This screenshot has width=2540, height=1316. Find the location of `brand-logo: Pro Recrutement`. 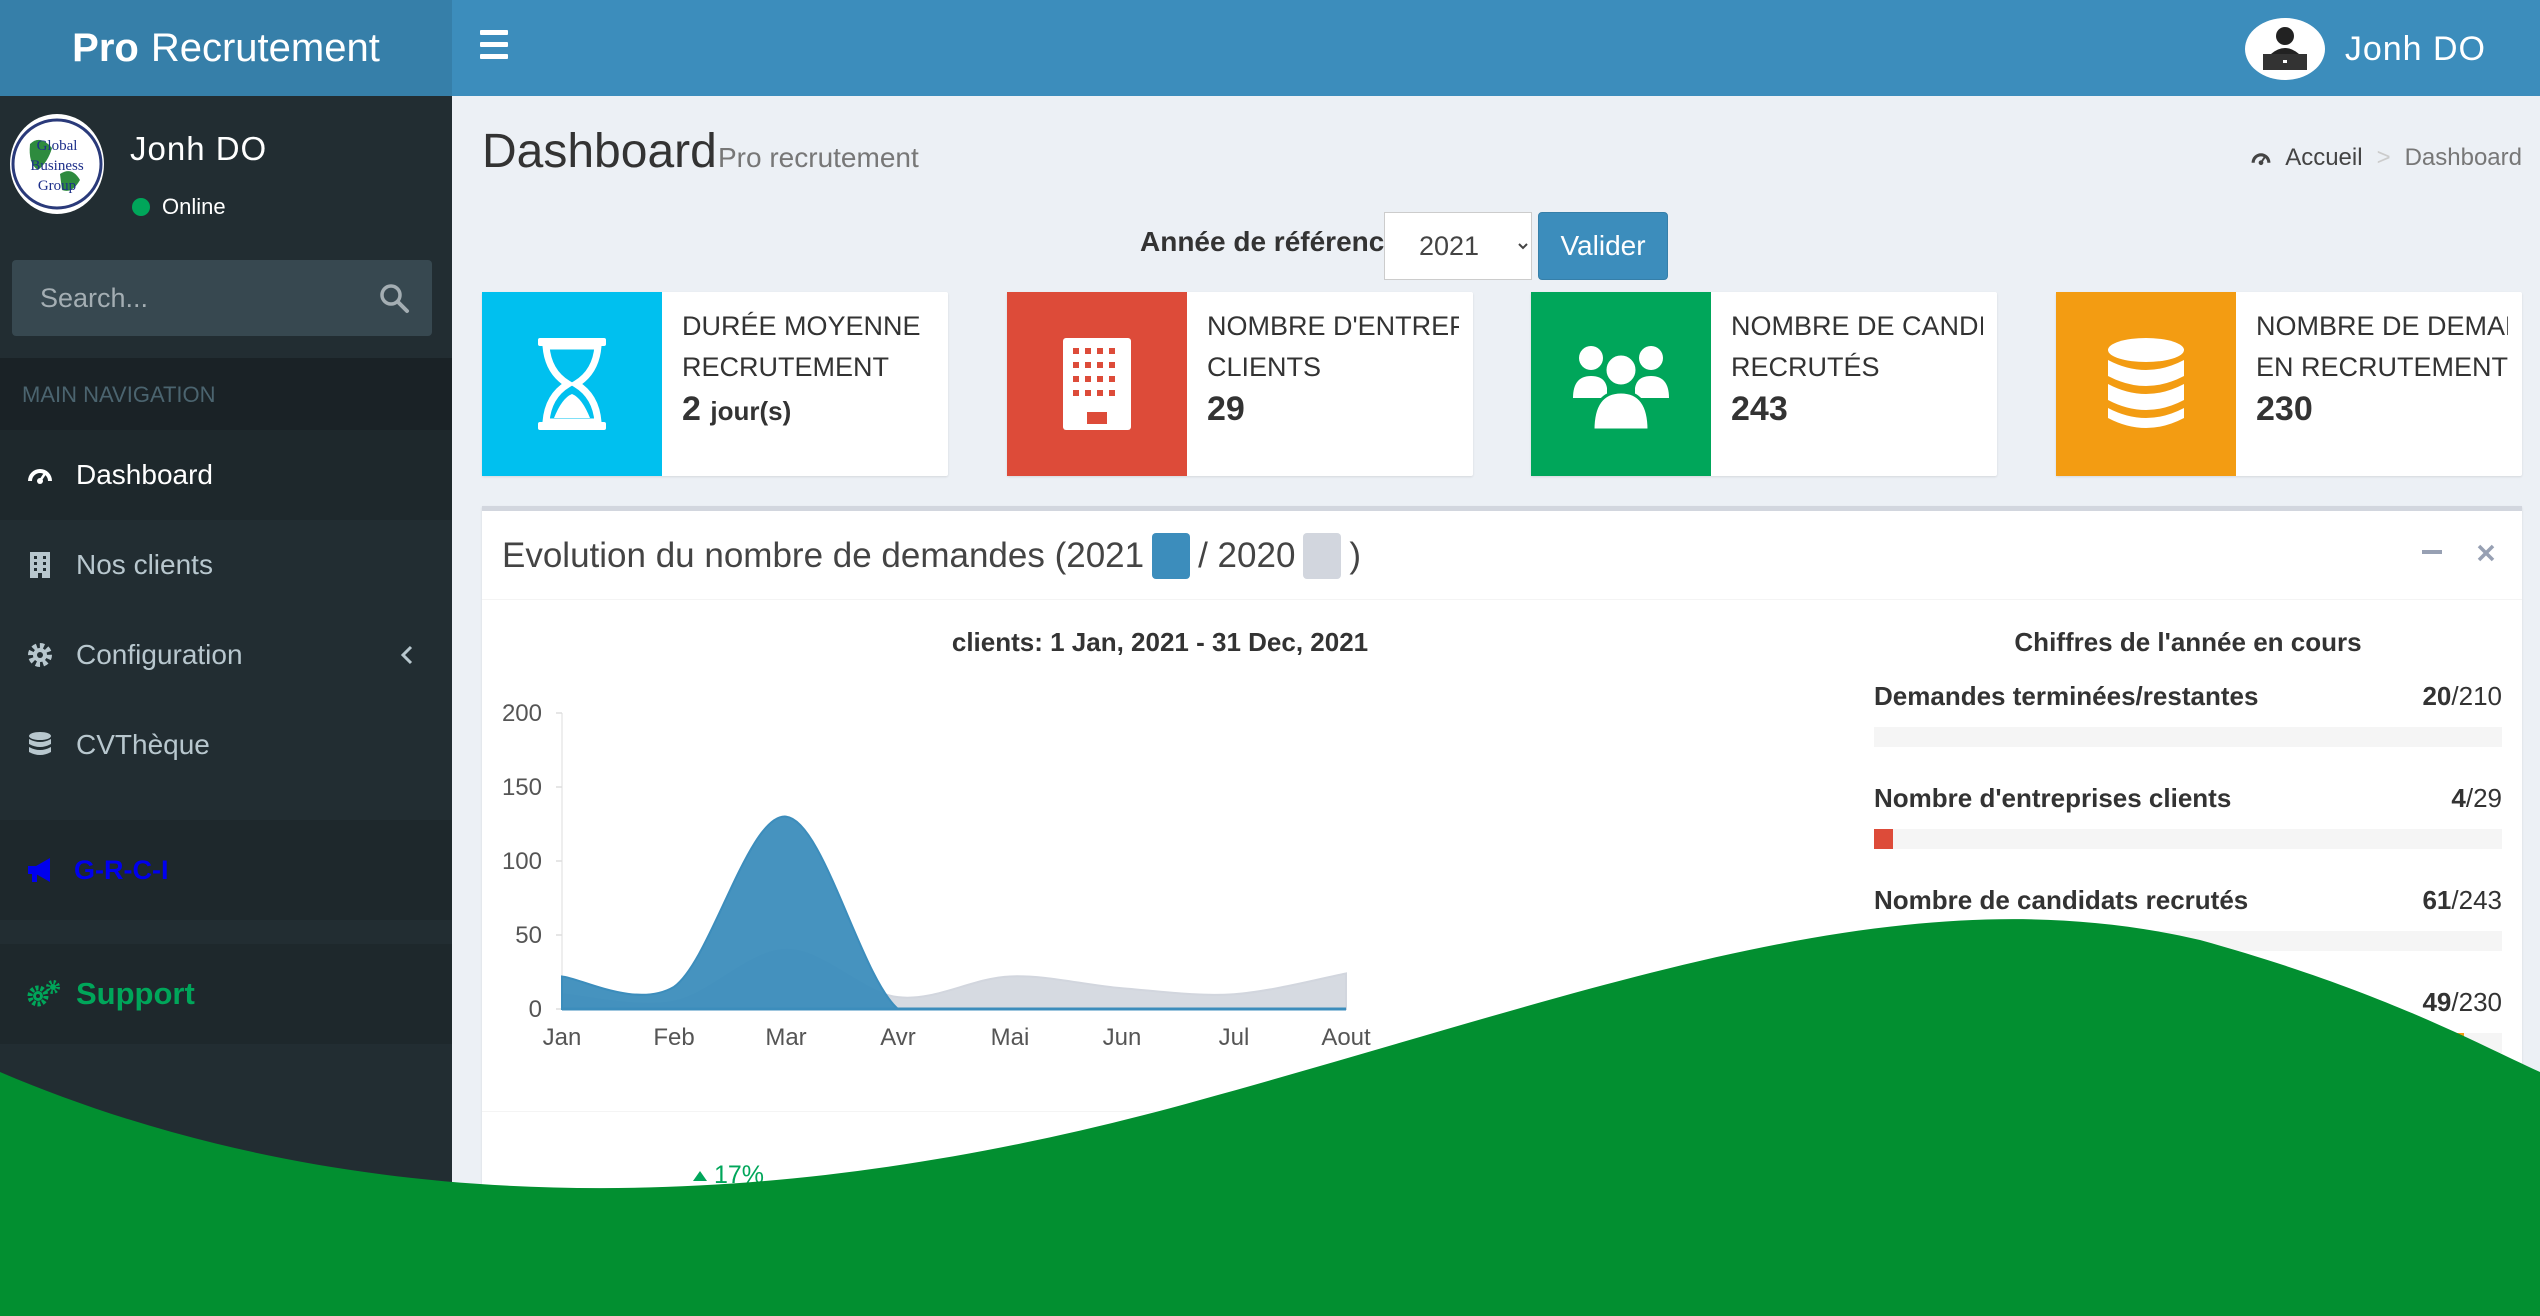

brand-logo: Pro Recrutement is located at coordinates (226, 48).